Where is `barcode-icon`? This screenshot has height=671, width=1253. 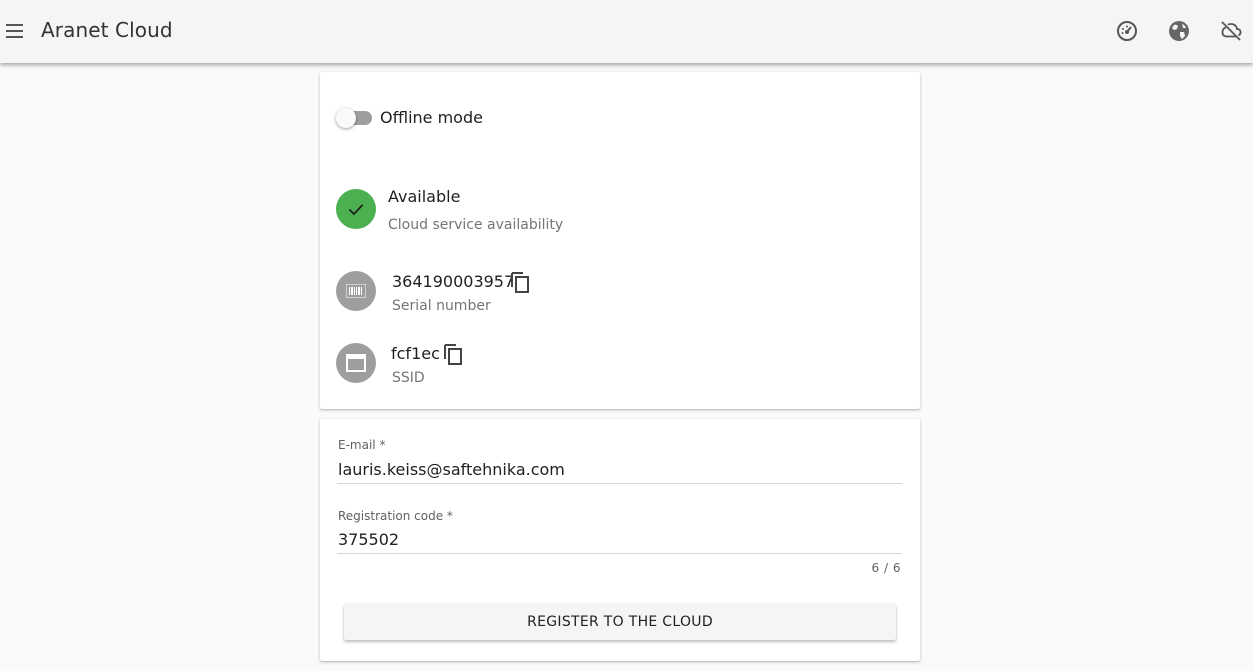 barcode-icon is located at coordinates (356, 291).